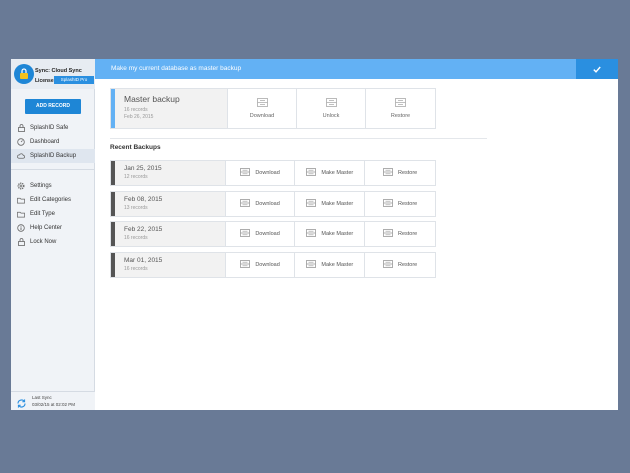  Describe the element at coordinates (298, 138) in the screenshot. I see `section-divider` at that location.